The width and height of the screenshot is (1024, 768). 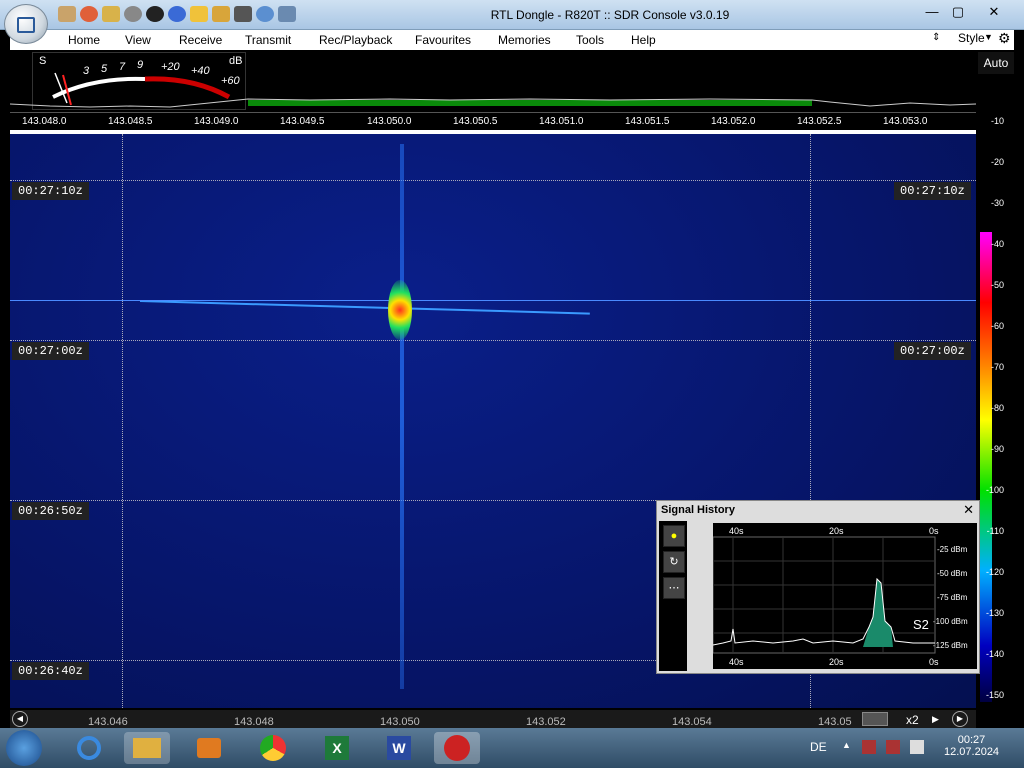 I want to click on menu-rec-playback: Rec/Playback, so click(x=355, y=40).